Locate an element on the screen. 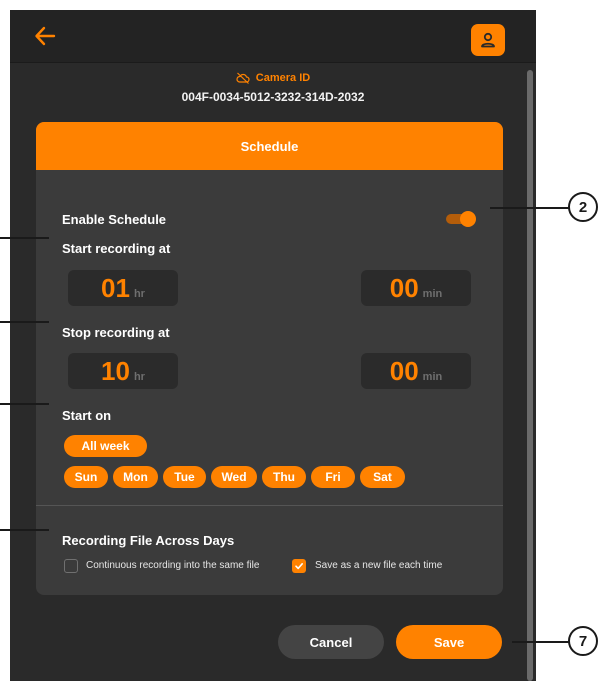 Image resolution: width=602 pixels, height=681 pixels. callout-line-recording-file is located at coordinates (24, 530).